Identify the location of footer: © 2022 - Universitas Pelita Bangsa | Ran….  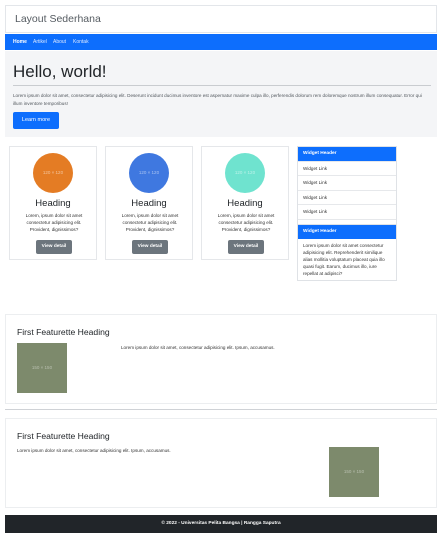
(221, 524).